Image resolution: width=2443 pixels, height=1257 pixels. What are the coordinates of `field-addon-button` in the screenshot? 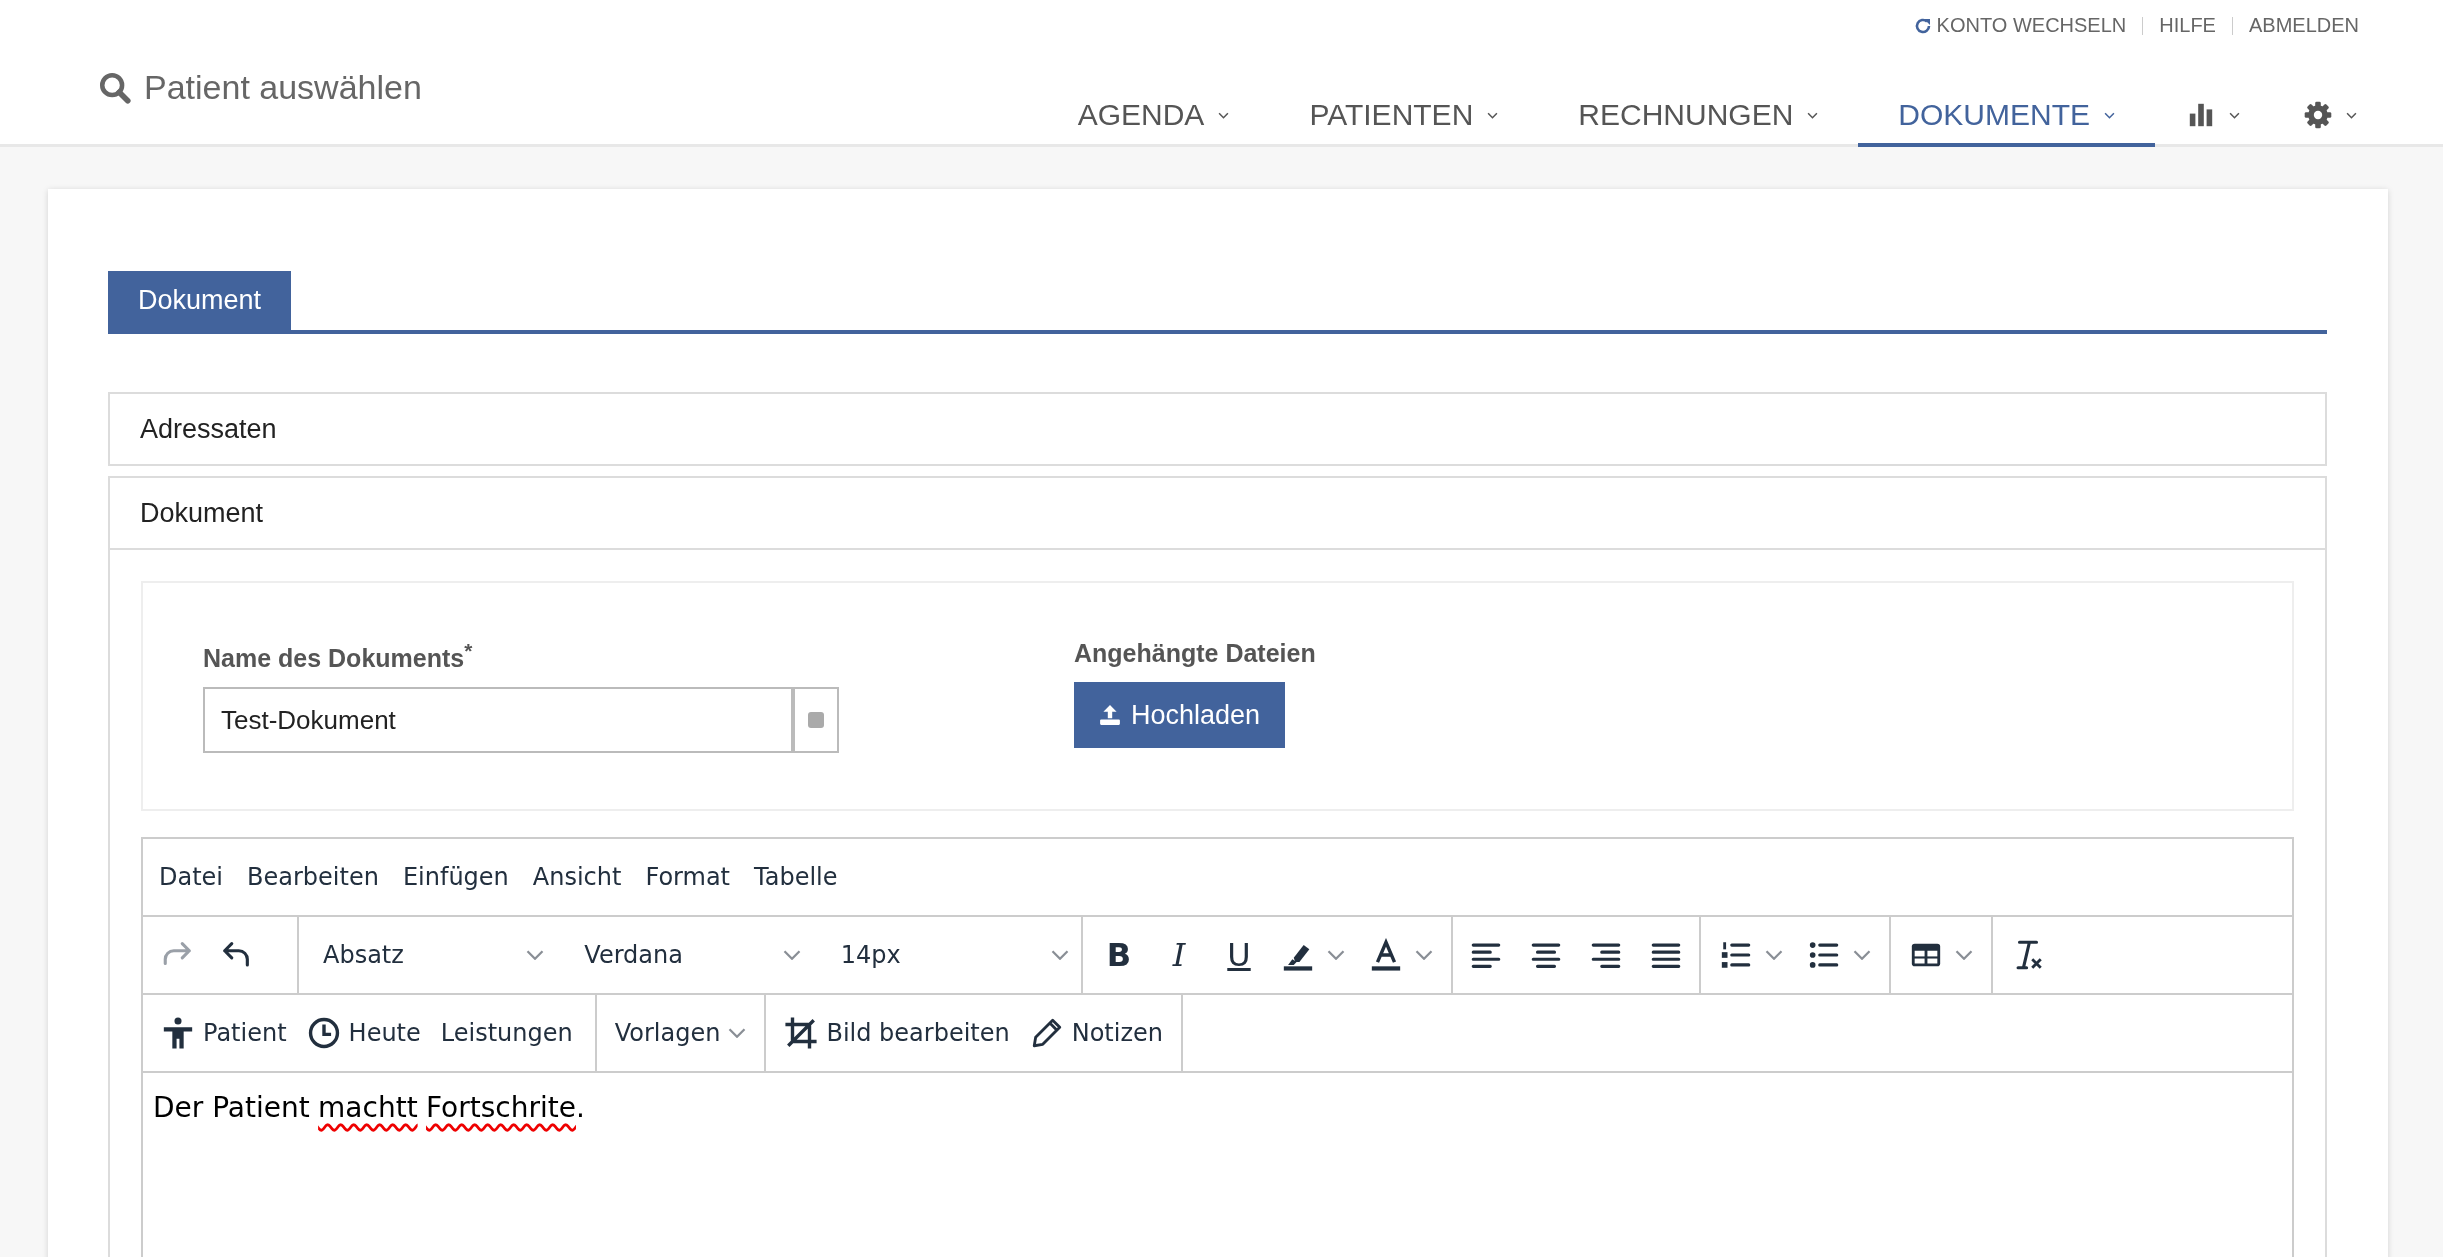 It's located at (816, 720).